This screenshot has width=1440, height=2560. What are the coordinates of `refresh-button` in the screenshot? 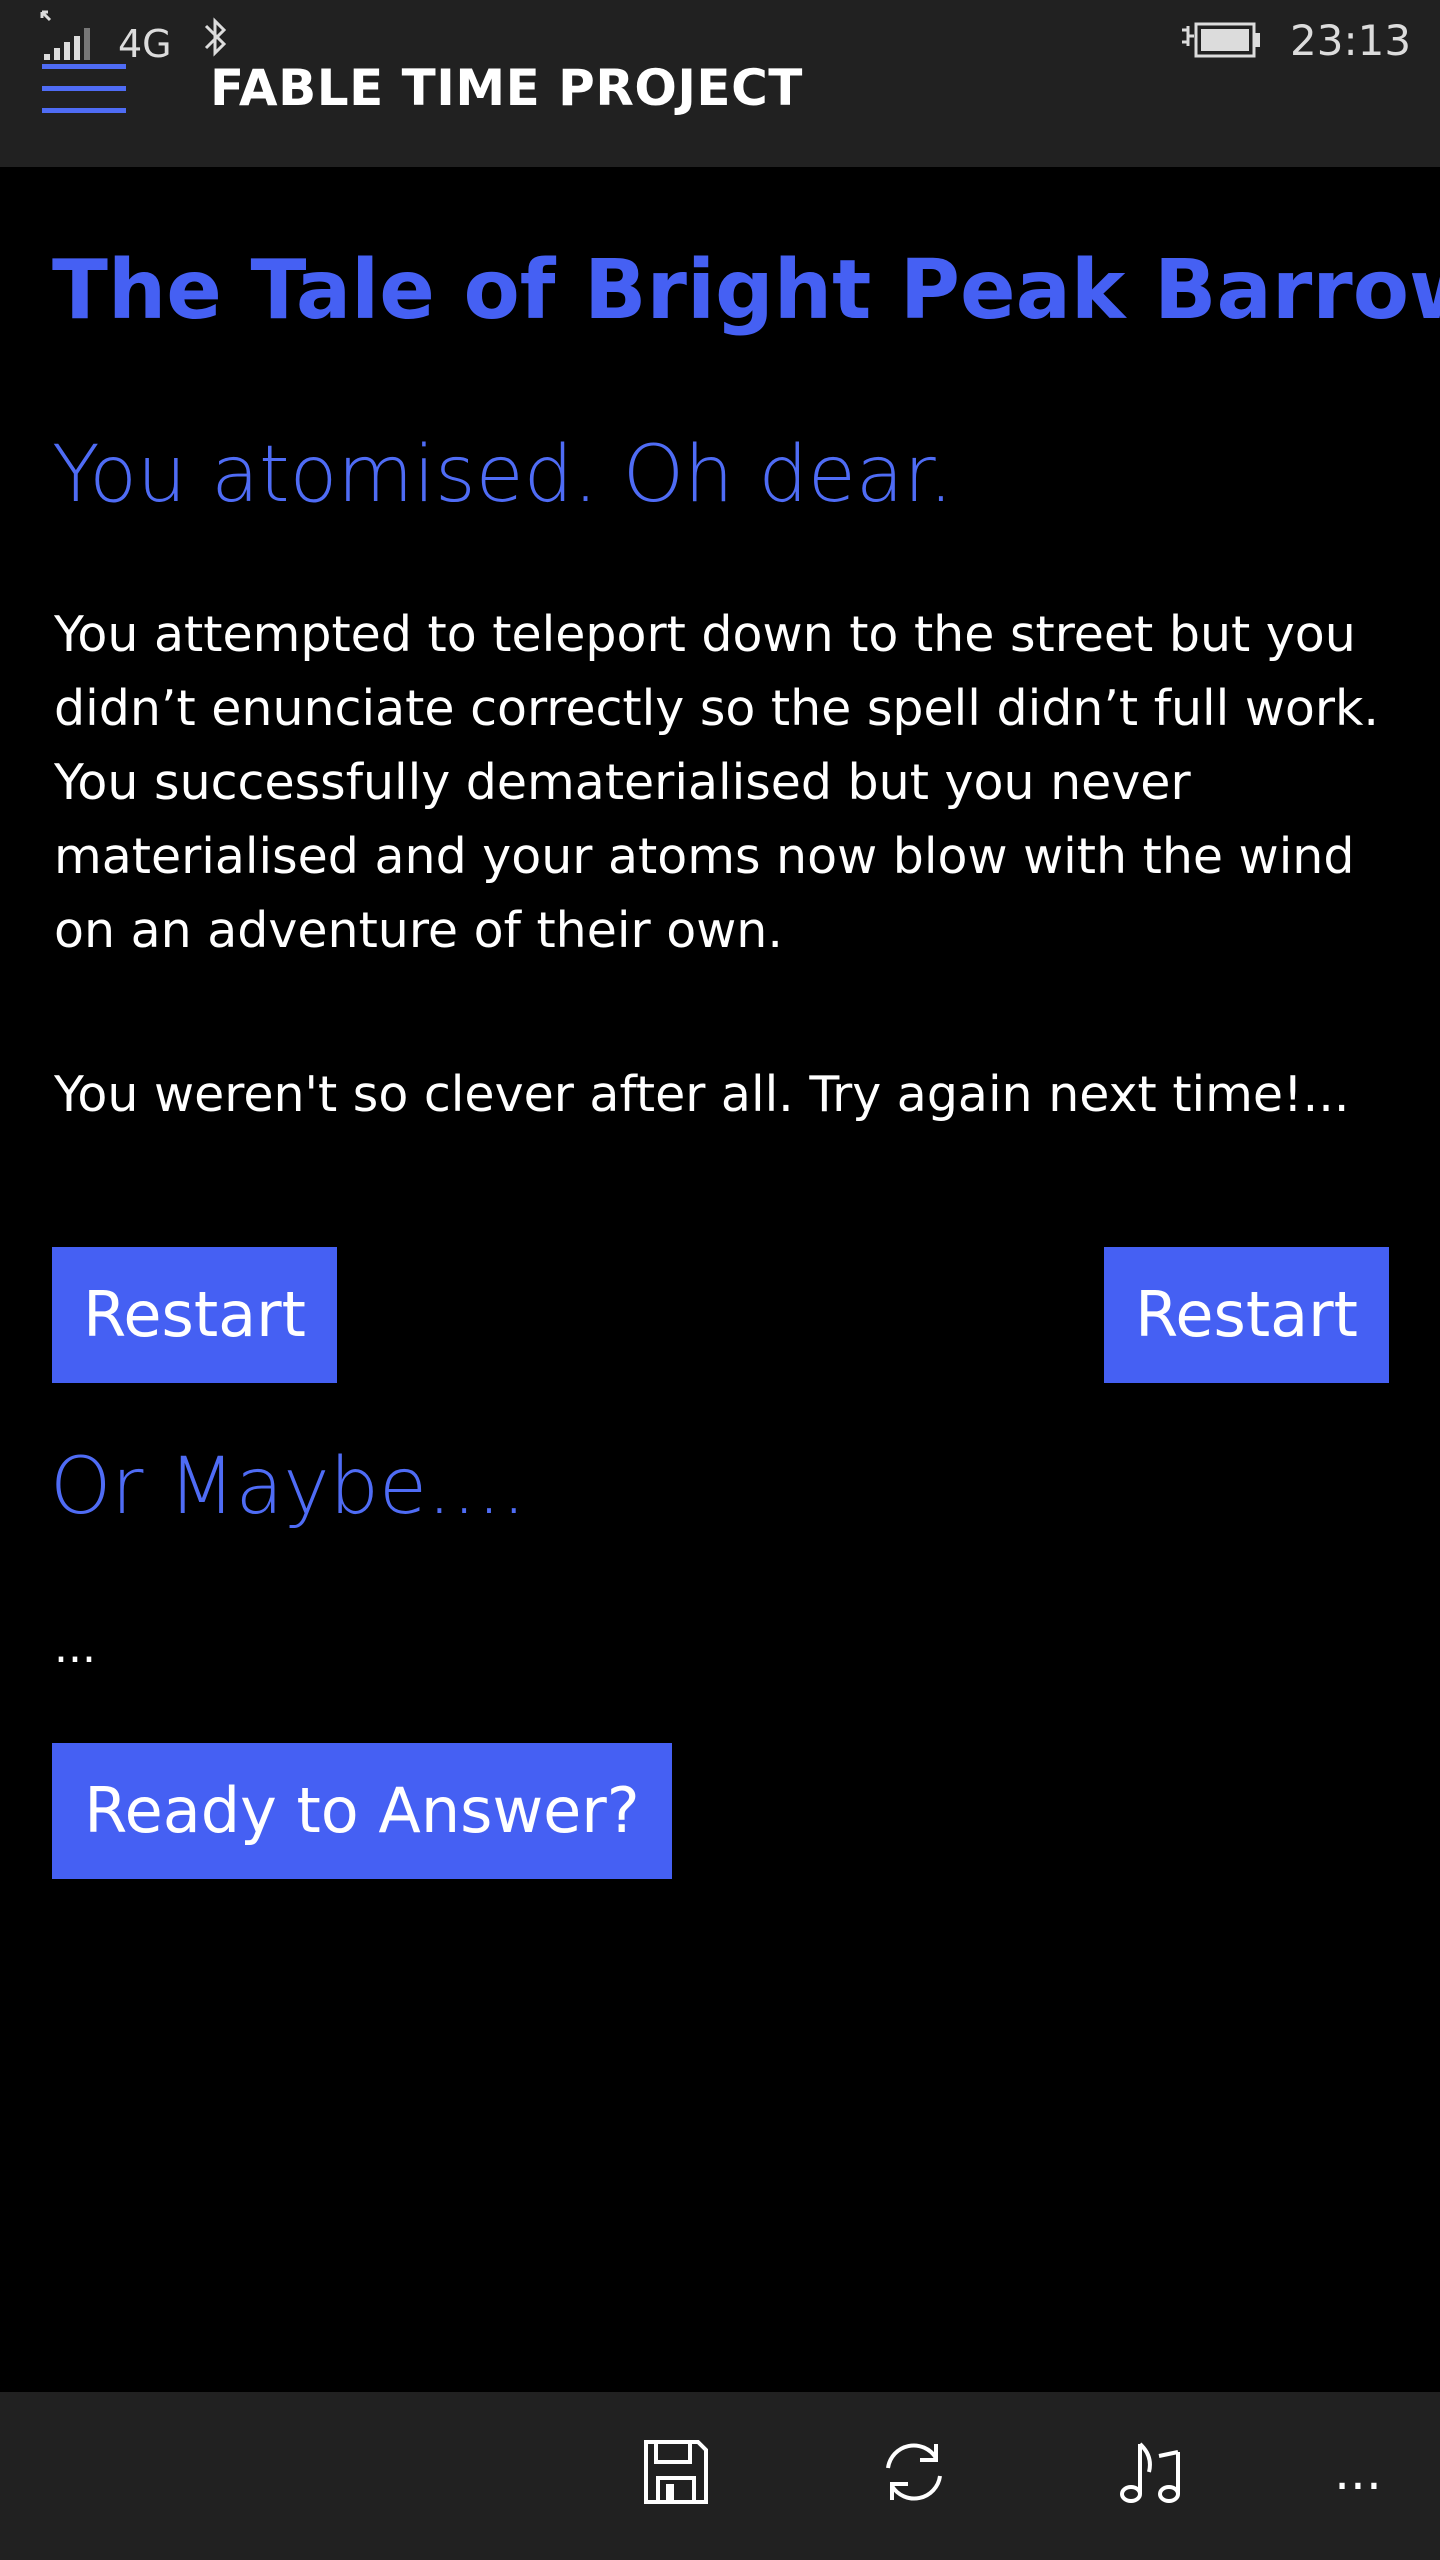 It's located at (914, 2472).